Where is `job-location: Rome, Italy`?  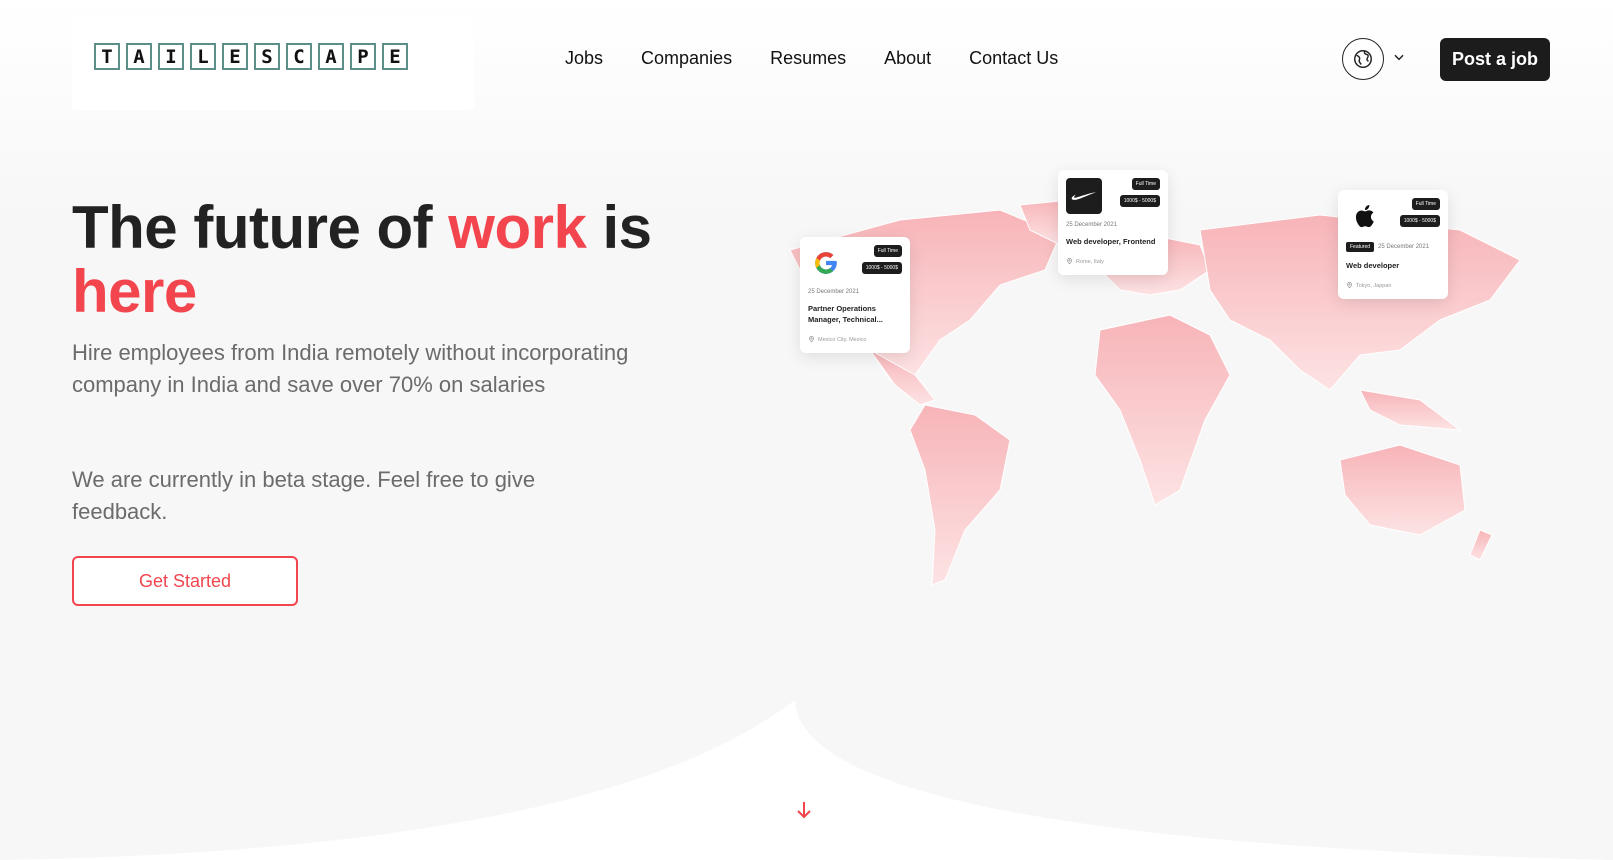
job-location: Rome, Italy is located at coordinates (1113, 262).